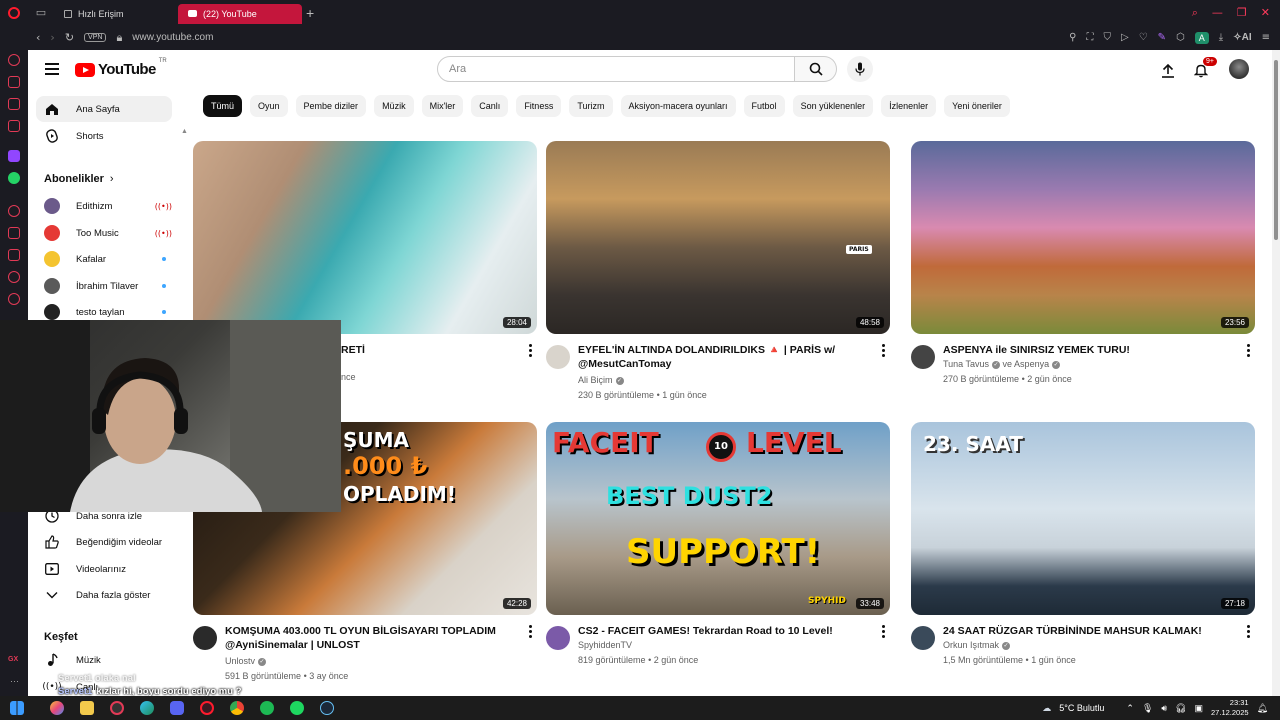  What do you see at coordinates (57, 708) in the screenshot?
I see `copilot-icon` at bounding box center [57, 708].